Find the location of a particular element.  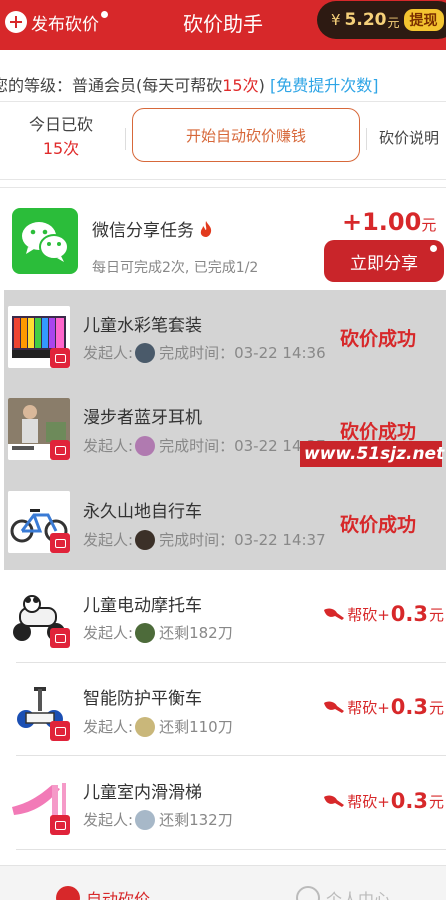

share-task-progress: 每日可完成2次, 已完成1/2 is located at coordinates (175, 268).